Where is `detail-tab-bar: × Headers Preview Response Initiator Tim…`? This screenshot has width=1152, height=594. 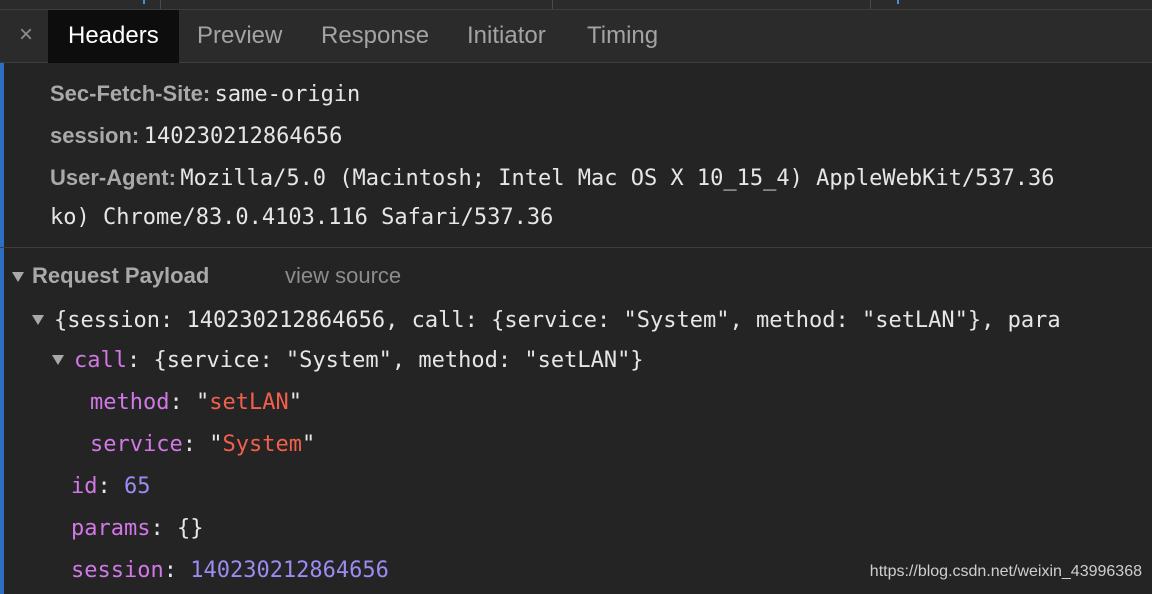
detail-tab-bar: × Headers Preview Response Initiator Tim… is located at coordinates (576, 36).